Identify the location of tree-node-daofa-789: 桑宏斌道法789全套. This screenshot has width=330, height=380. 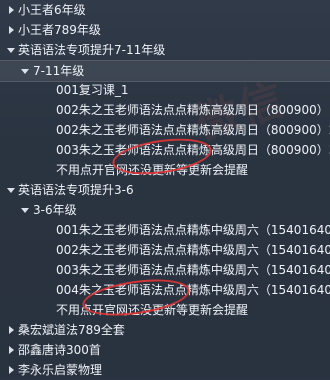
(165, 330).